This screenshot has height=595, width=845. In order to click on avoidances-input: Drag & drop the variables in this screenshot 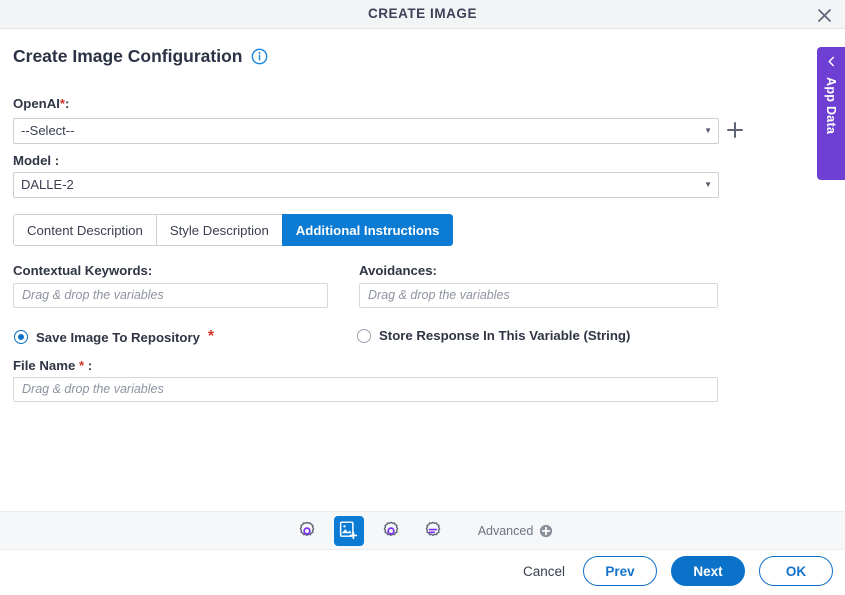, I will do `click(538, 295)`.